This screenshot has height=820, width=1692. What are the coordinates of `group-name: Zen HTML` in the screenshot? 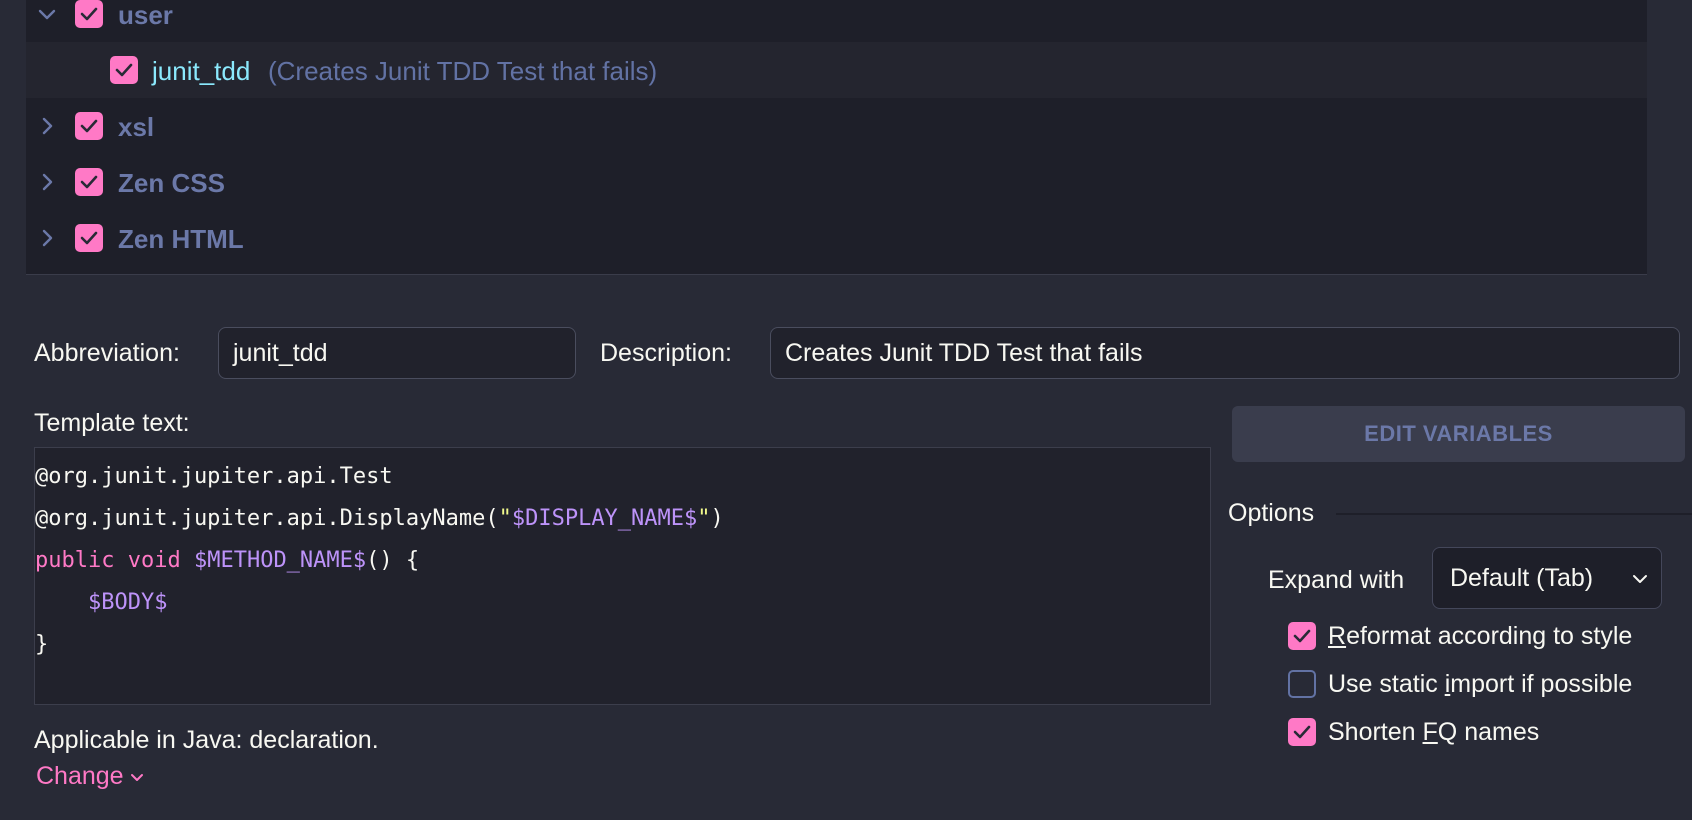 It's located at (181, 239).